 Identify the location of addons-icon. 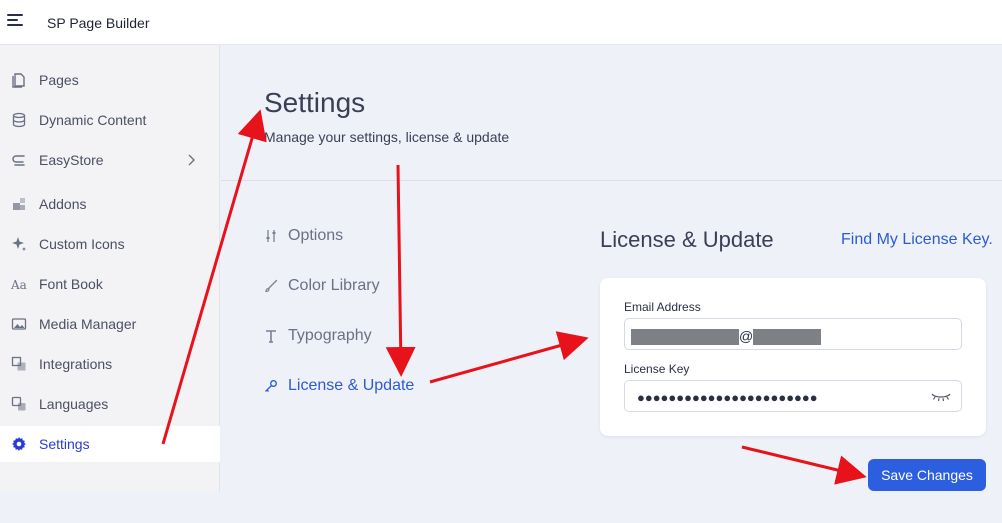
(19, 204).